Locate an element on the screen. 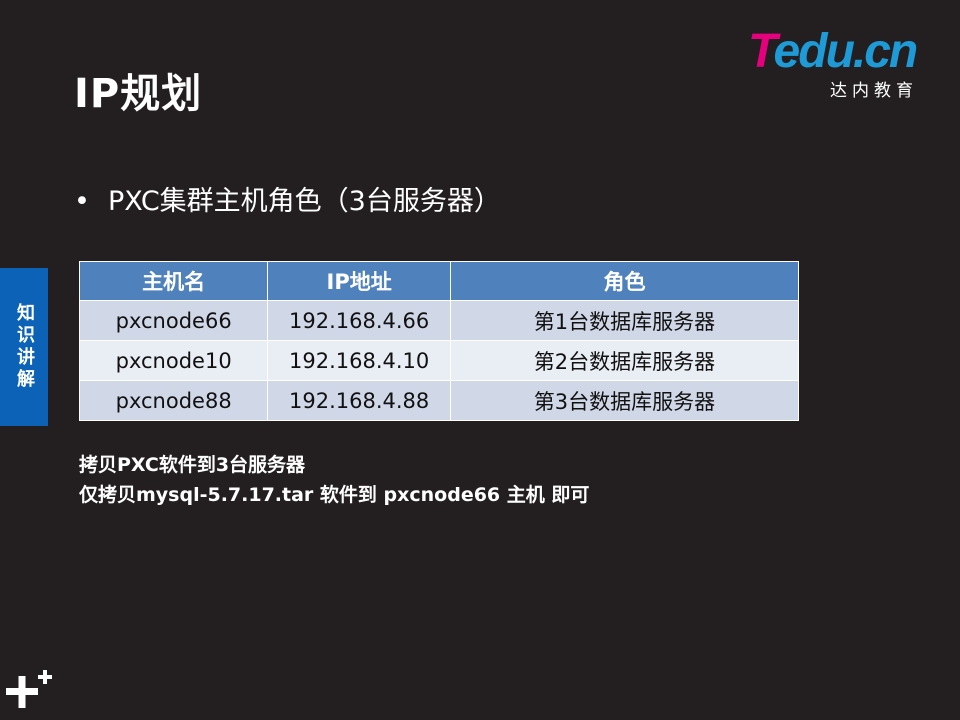 This screenshot has width=960, height=720. side-tab-knowledge: 知识讲解 is located at coordinates (24, 347).